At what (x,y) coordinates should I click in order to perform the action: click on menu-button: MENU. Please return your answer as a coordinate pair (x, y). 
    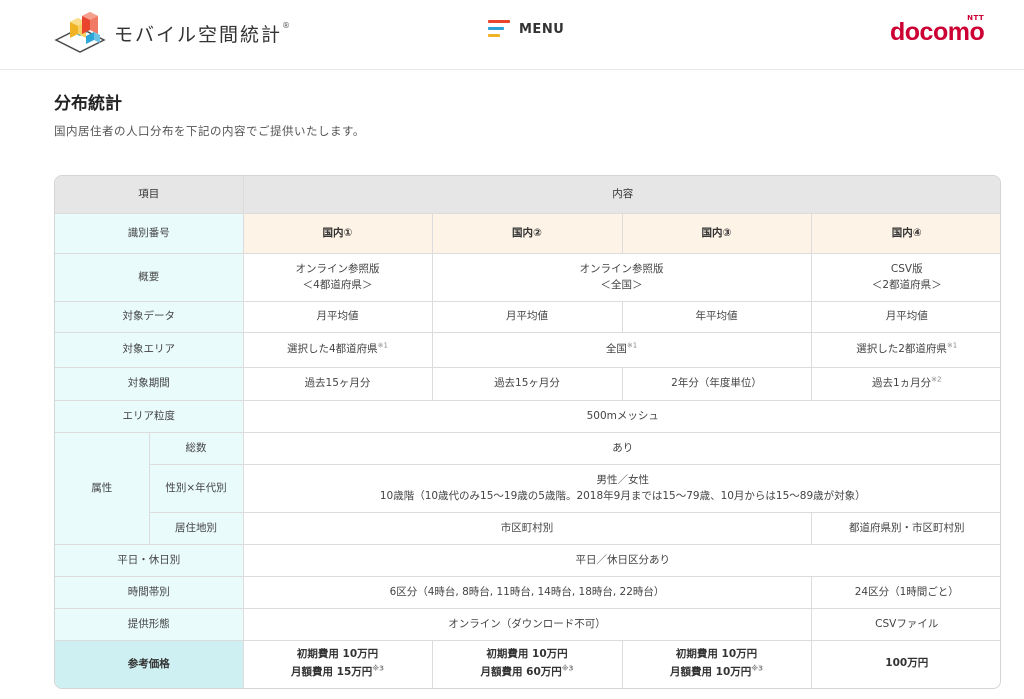
    Looking at the image, I should click on (526, 29).